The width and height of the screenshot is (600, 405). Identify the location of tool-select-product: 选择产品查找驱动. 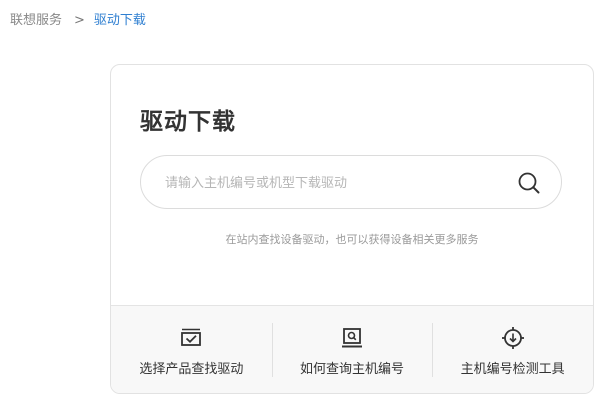
(191, 349).